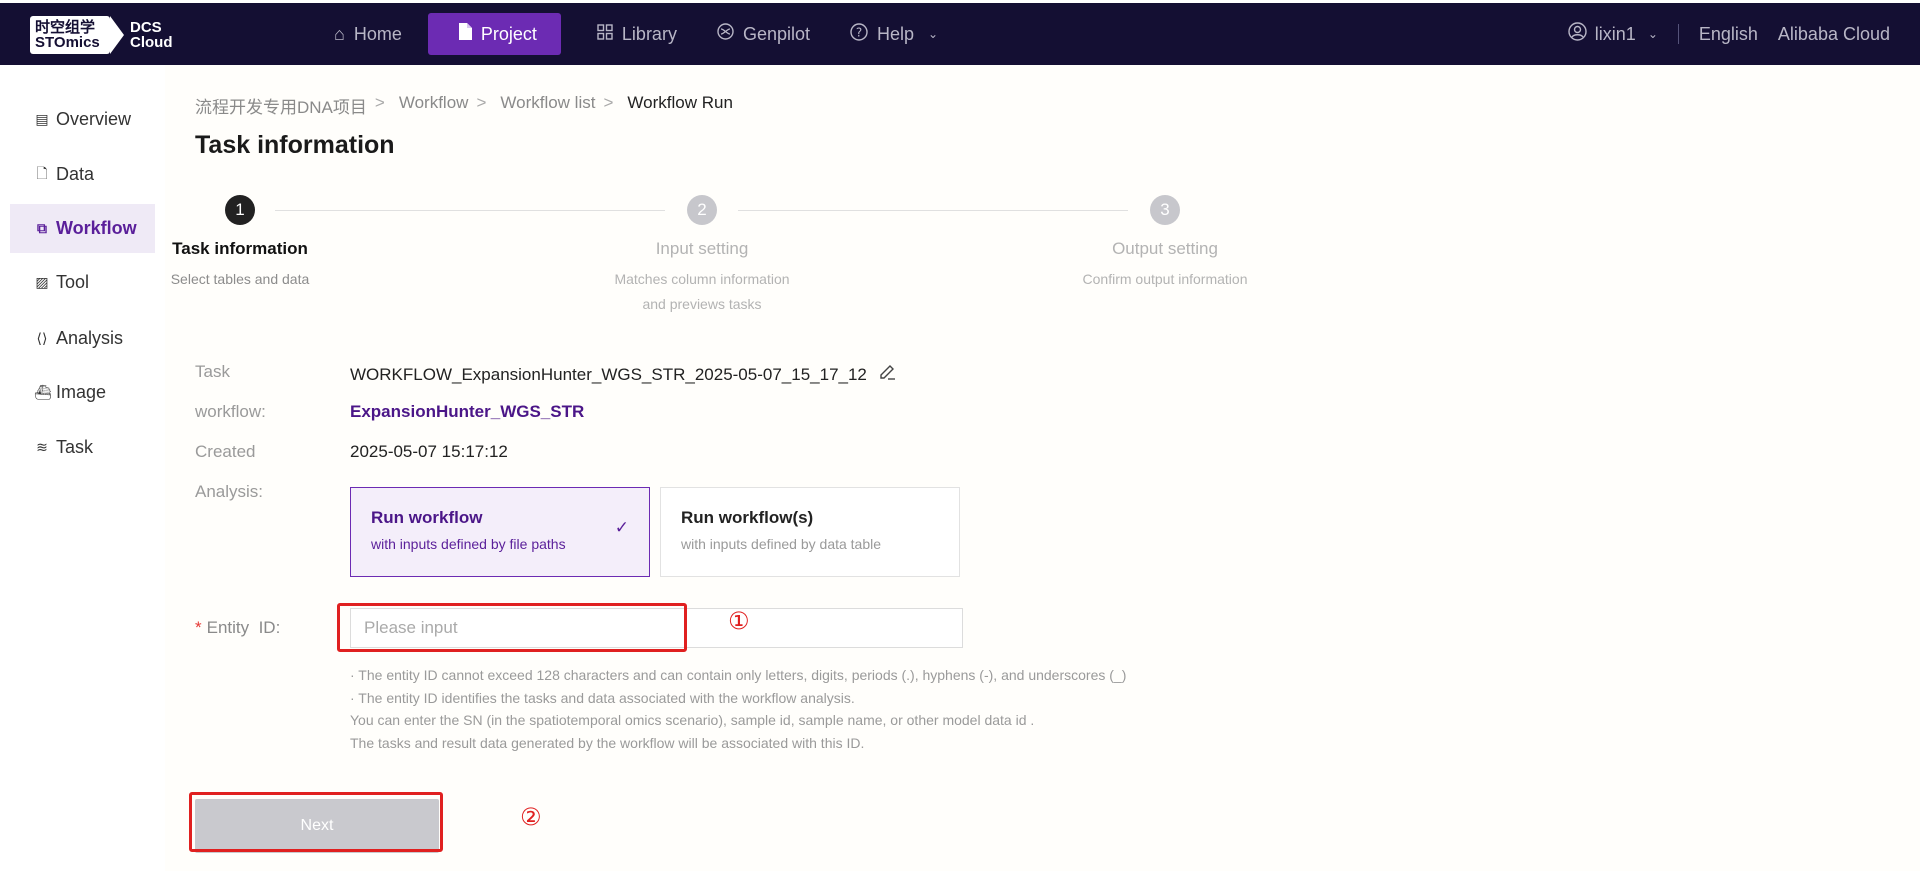  What do you see at coordinates (605, 34) in the screenshot?
I see `library-grid-icon` at bounding box center [605, 34].